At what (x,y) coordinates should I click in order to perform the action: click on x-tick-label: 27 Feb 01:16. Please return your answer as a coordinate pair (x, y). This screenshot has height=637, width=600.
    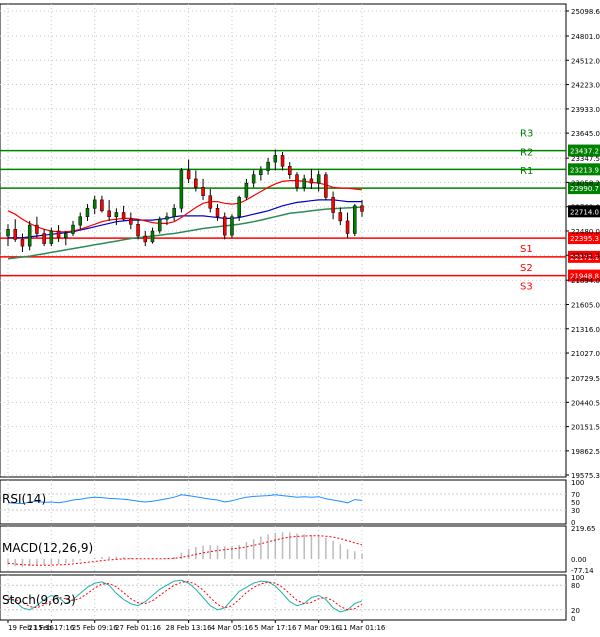
    Looking at the image, I should click on (138, 628).